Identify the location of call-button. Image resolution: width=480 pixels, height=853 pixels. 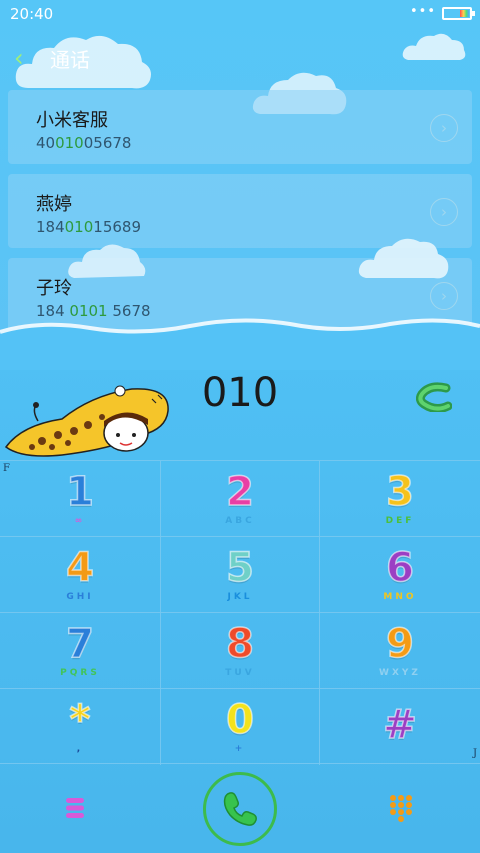
(240, 809).